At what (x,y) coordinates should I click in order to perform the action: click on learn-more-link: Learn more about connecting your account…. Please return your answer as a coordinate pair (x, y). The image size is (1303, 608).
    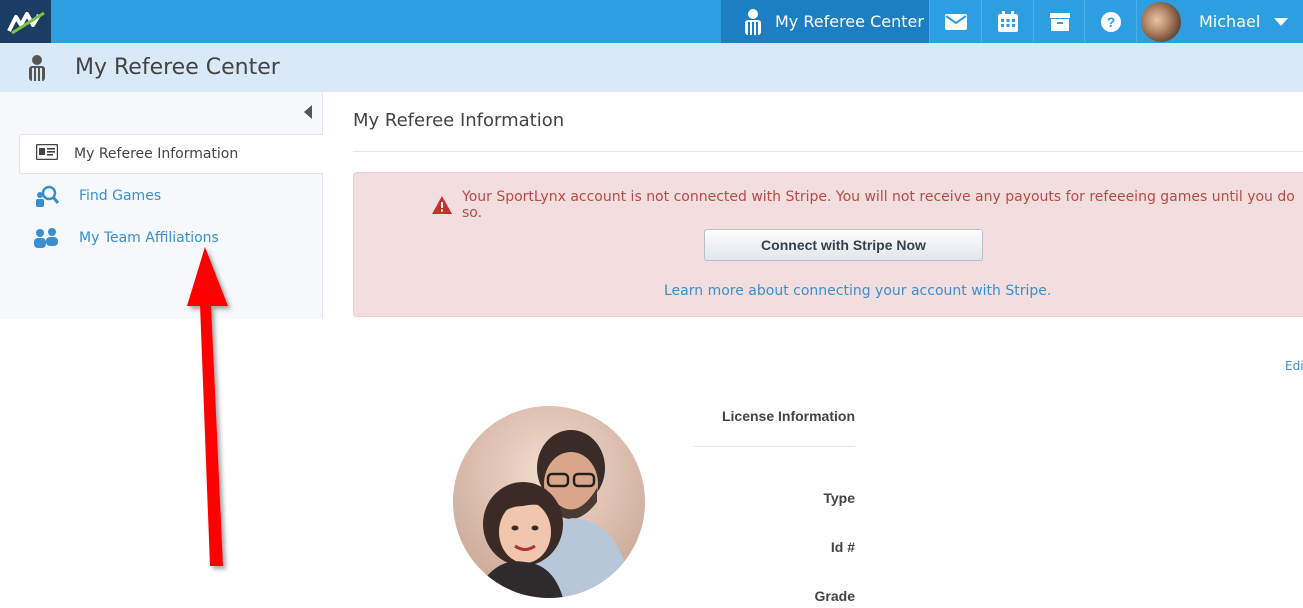
    Looking at the image, I should click on (857, 291).